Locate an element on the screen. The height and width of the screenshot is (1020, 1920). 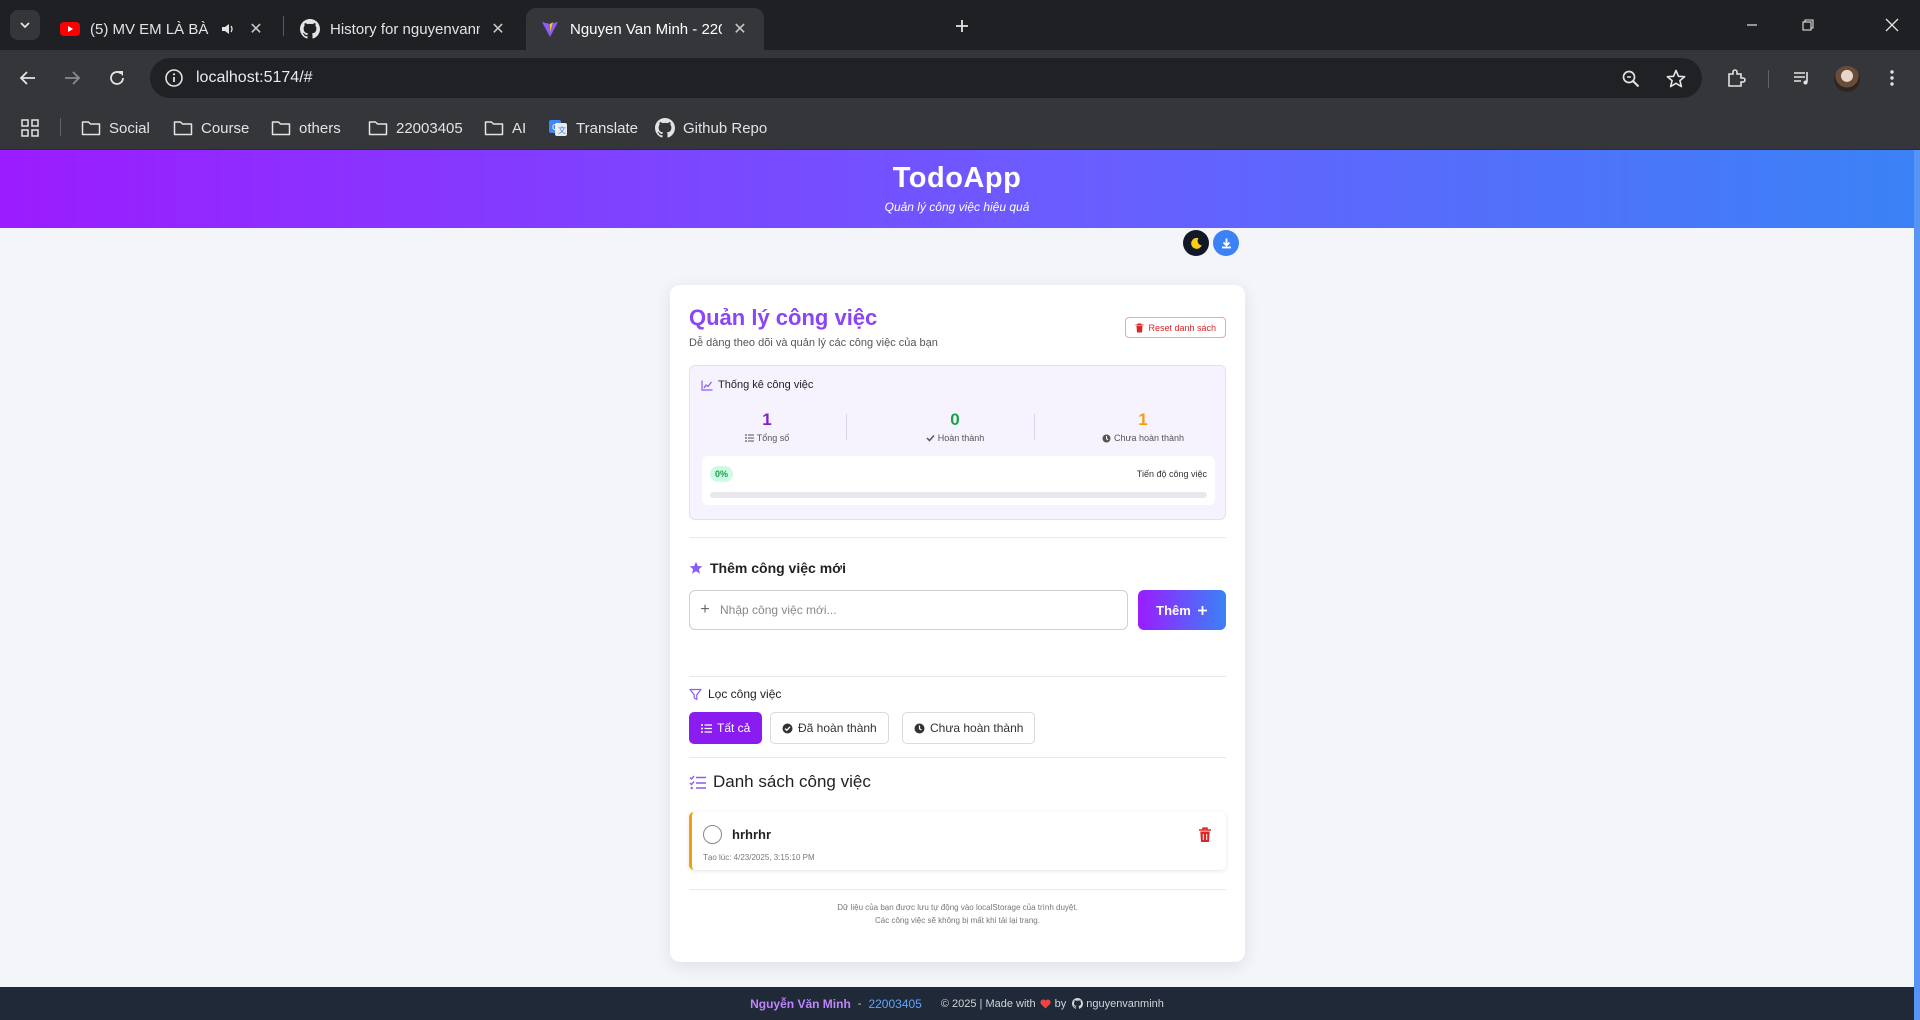
bookmark-social: Social is located at coordinates (115, 128).